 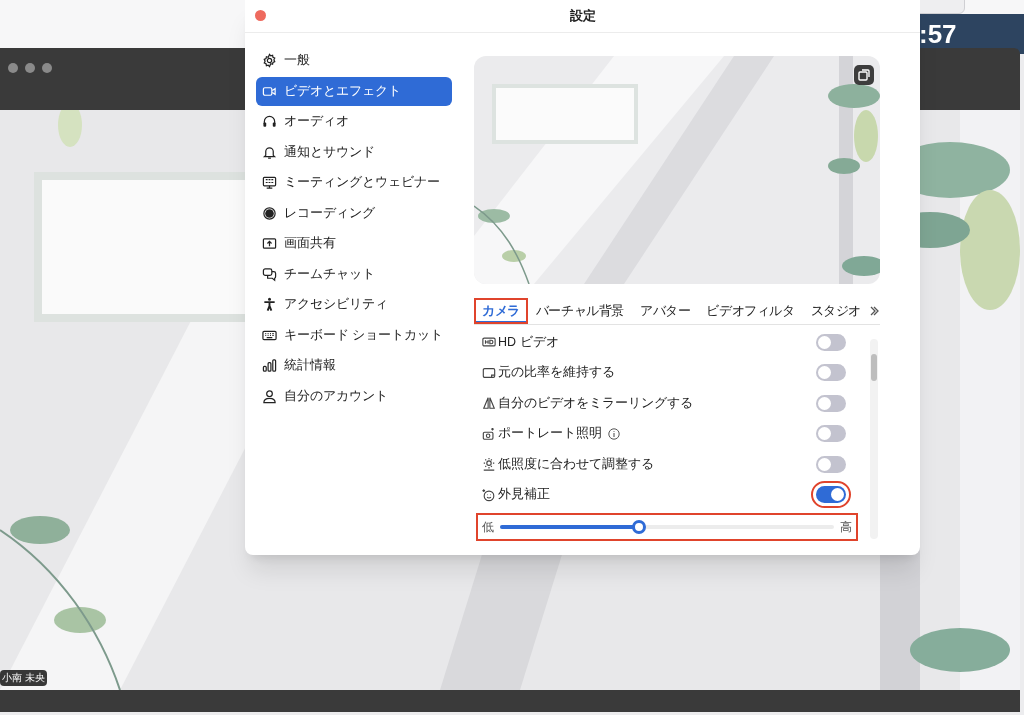 What do you see at coordinates (489, 342) in the screenshot?
I see `hd-icon` at bounding box center [489, 342].